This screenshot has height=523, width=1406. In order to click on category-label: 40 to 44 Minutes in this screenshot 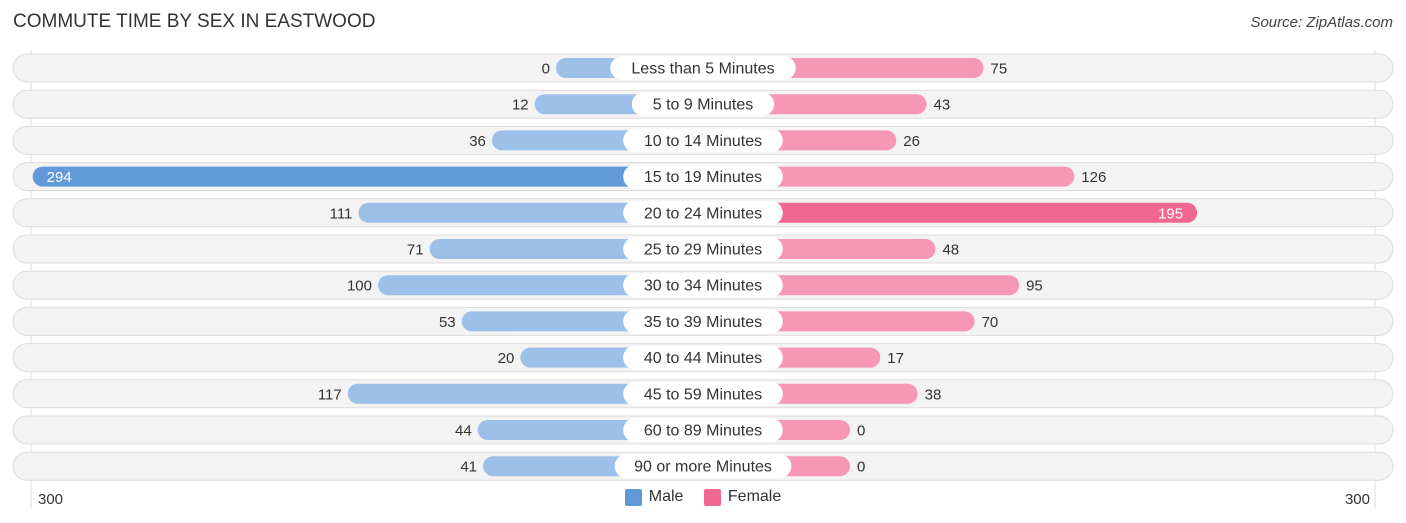, I will do `click(703, 358)`.